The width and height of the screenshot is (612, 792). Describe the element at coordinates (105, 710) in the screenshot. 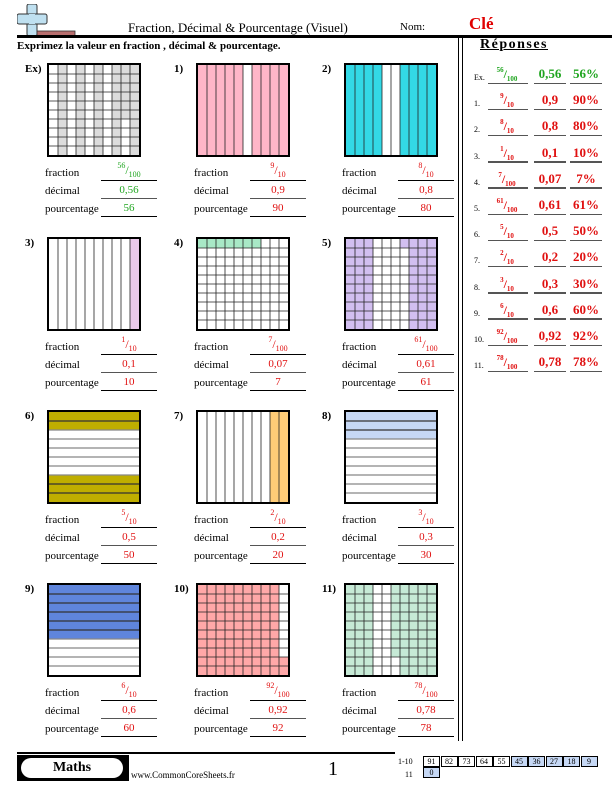

I see `answer-row-decimal: décimal 0,6` at that location.